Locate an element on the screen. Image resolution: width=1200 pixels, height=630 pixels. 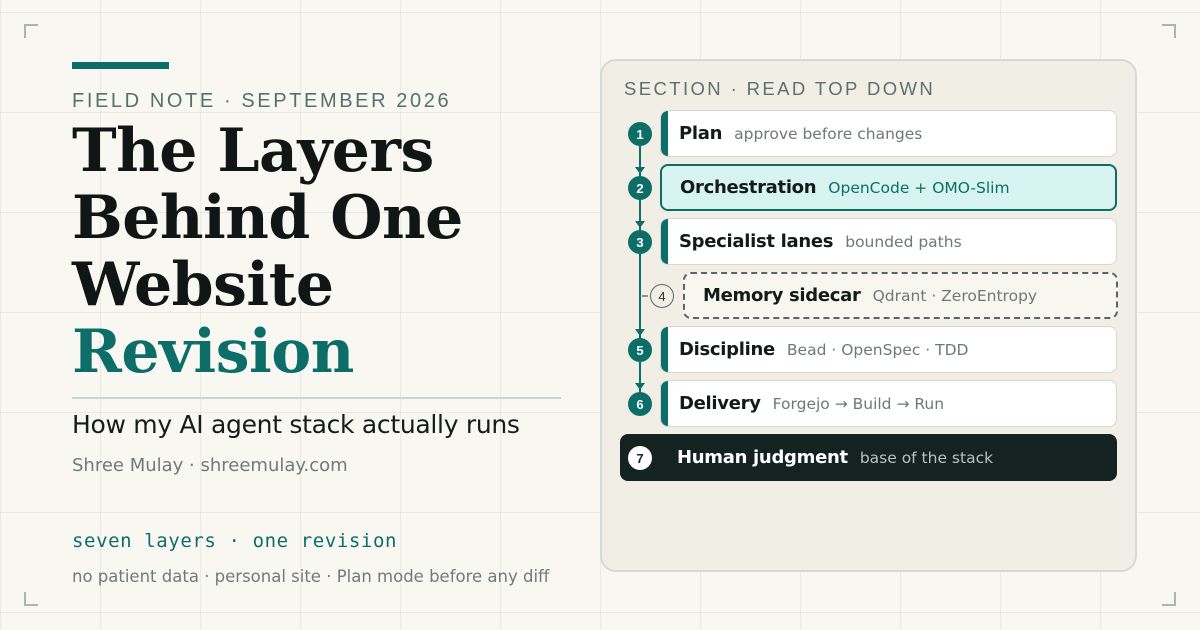
step-number-2: 2 is located at coordinates (640, 188).